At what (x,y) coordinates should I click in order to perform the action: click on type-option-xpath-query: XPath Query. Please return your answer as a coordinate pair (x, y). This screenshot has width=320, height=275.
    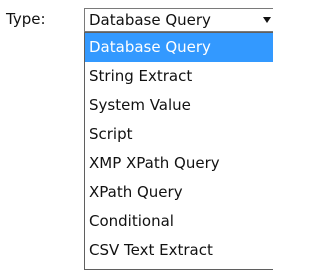
    Looking at the image, I should click on (179, 192).